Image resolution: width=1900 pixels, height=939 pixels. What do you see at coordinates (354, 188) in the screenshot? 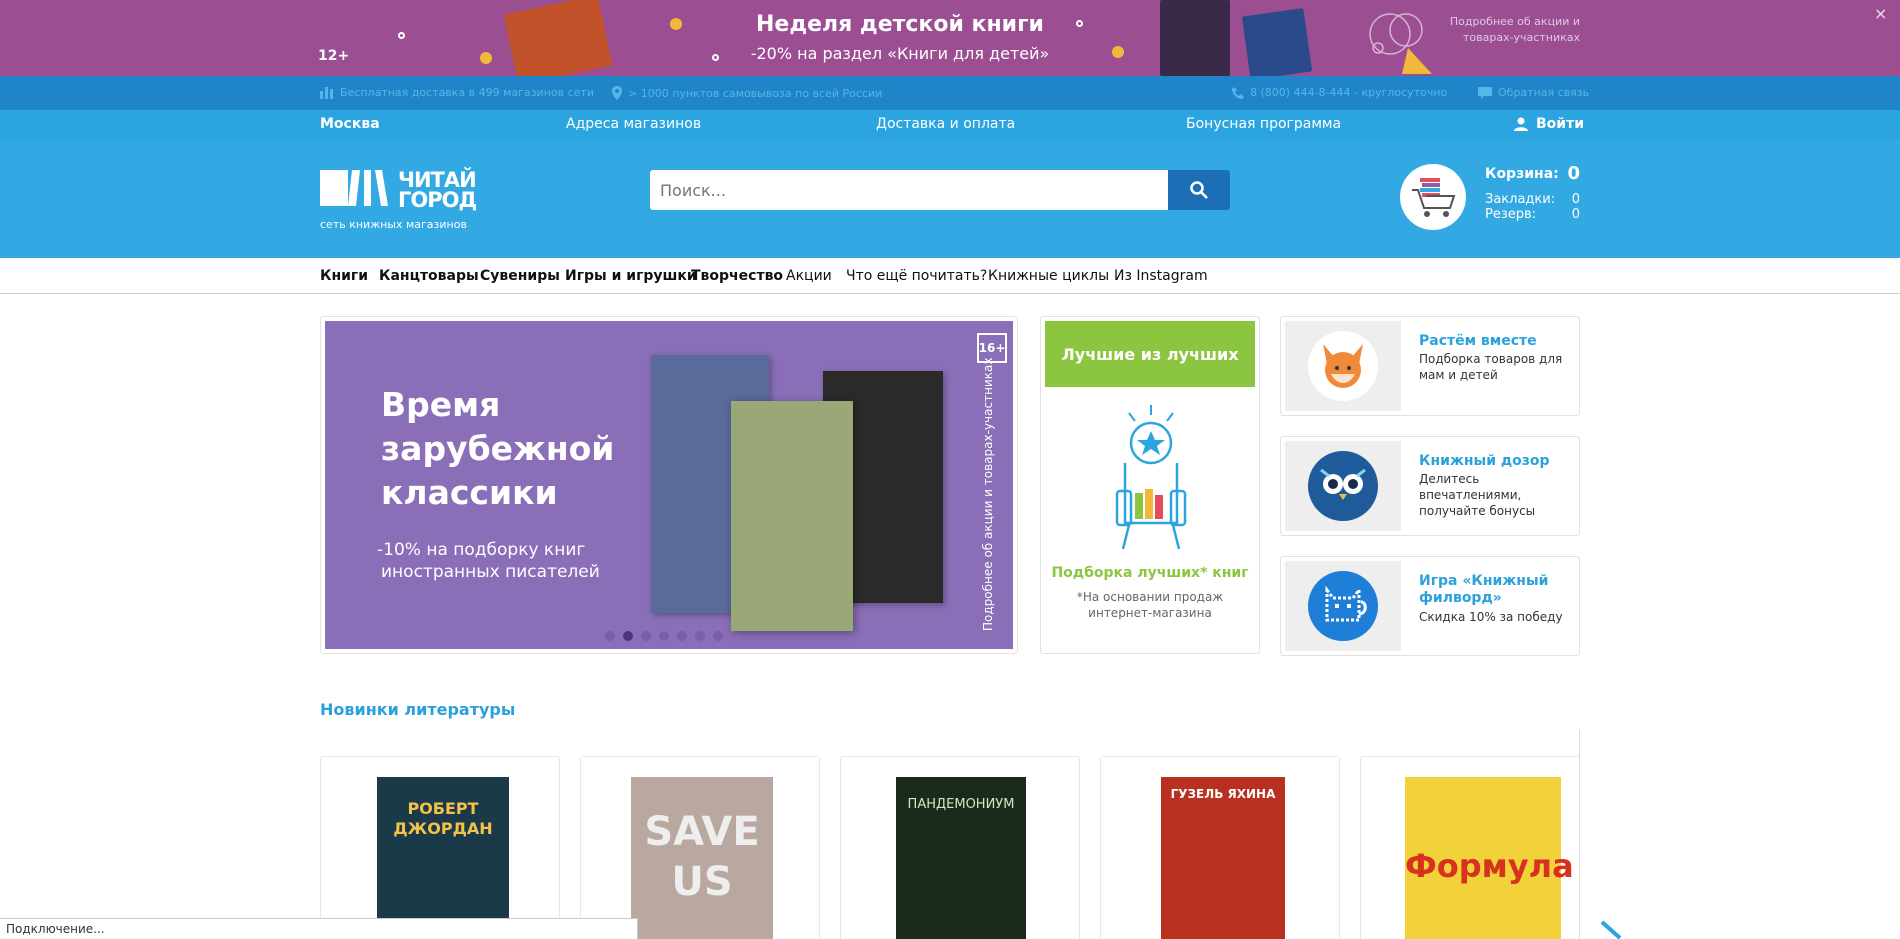
I see `logo-mark-icon` at bounding box center [354, 188].